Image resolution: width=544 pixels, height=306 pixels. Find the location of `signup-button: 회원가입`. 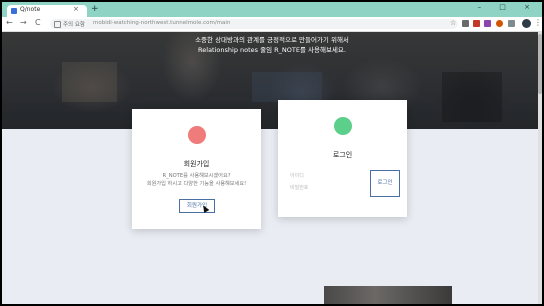

signup-button: 회원가입 is located at coordinates (197, 206).